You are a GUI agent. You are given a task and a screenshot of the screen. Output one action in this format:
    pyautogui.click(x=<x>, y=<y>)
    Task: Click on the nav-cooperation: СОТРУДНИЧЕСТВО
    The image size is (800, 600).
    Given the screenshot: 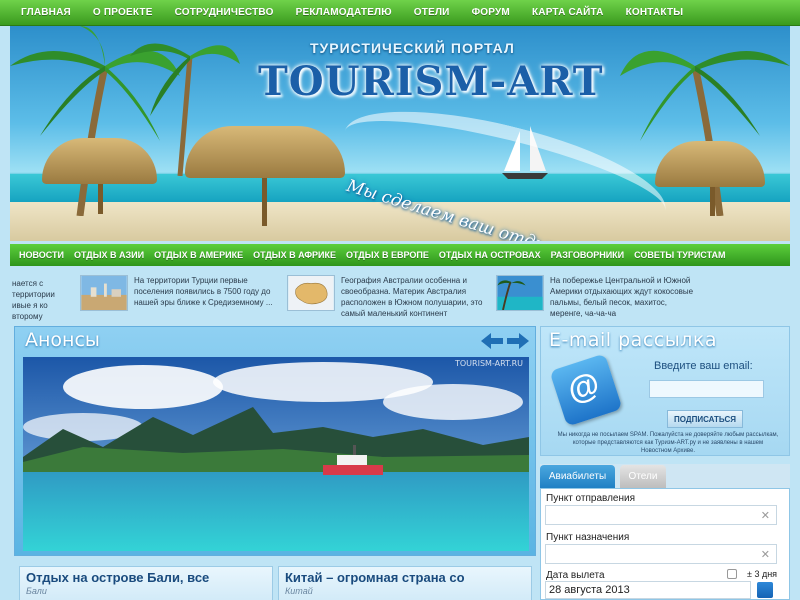 What is the action you would take?
    pyautogui.click(x=224, y=12)
    